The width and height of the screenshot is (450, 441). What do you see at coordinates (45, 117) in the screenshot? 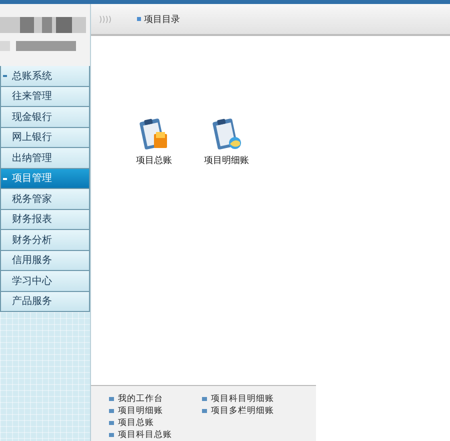
I see `sidebar-item: 现金银行` at bounding box center [45, 117].